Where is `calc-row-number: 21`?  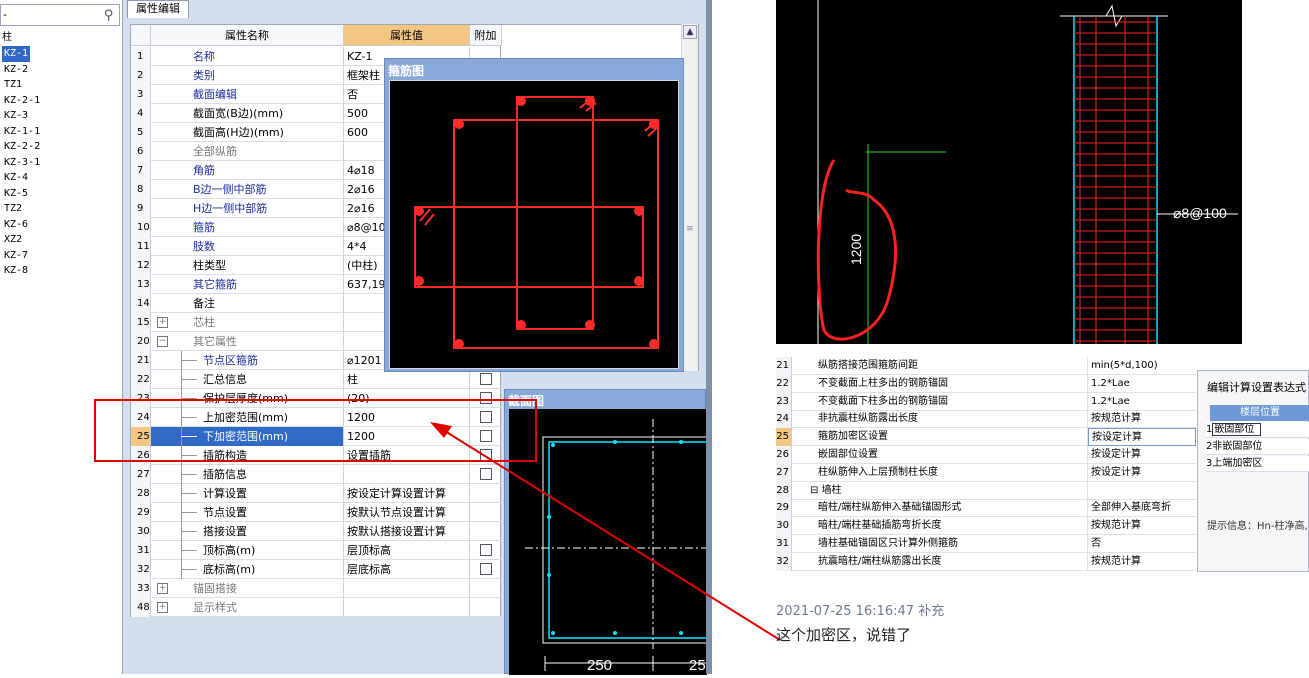
calc-row-number: 21 is located at coordinates (784, 366).